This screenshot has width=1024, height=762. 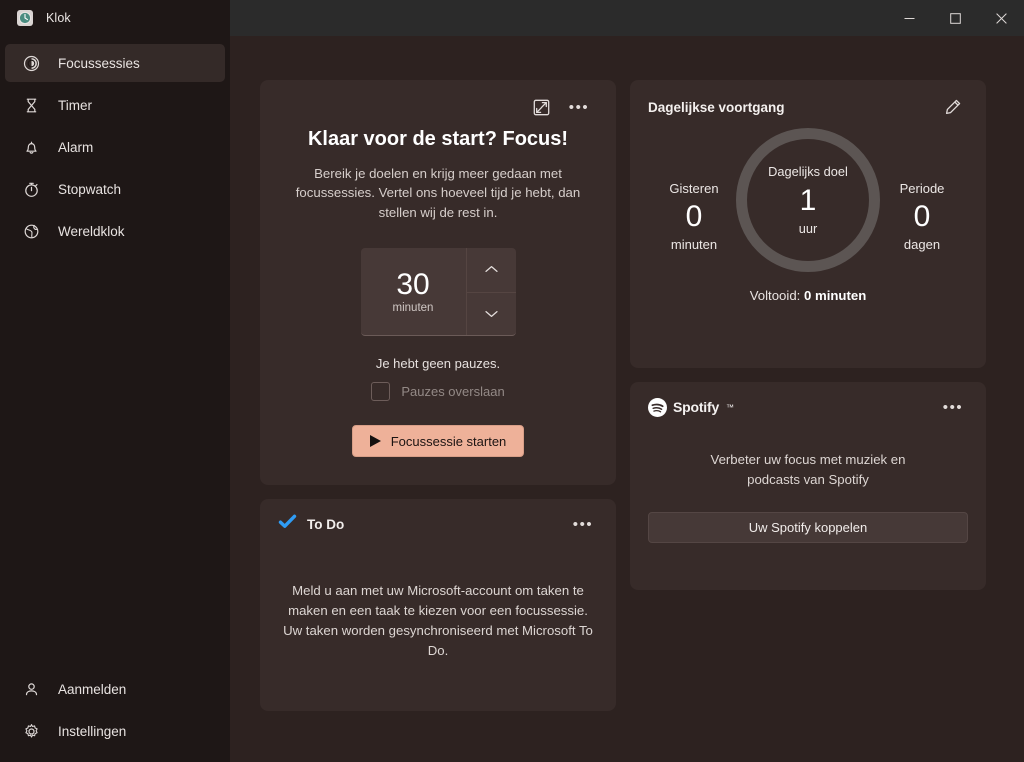 What do you see at coordinates (75, 105) in the screenshot?
I see `sidebar-item-label: Timer` at bounding box center [75, 105].